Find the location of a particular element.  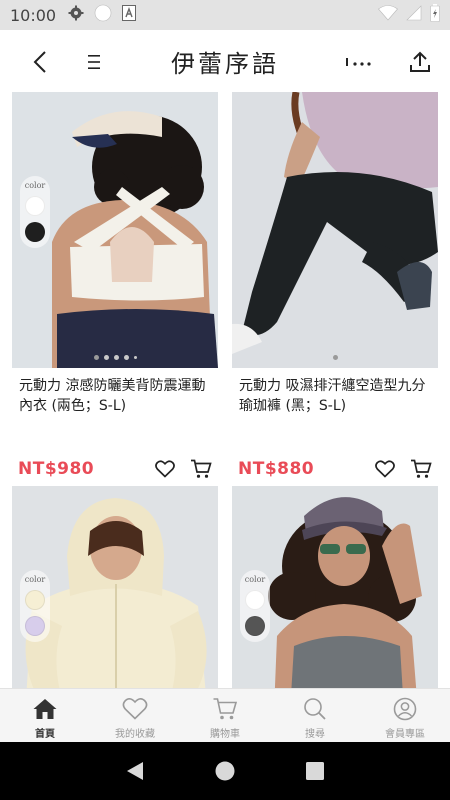

status-bar: 10:00 is located at coordinates (225, 15).